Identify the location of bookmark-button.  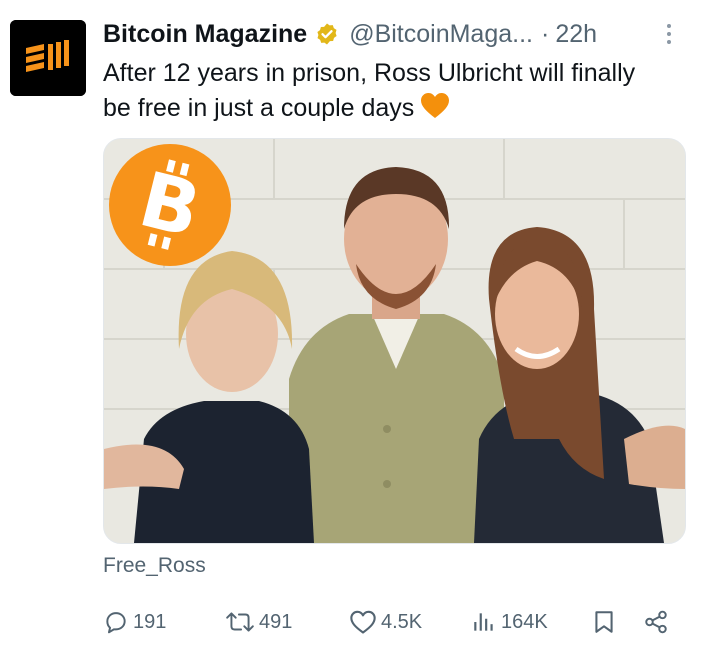
(604, 622).